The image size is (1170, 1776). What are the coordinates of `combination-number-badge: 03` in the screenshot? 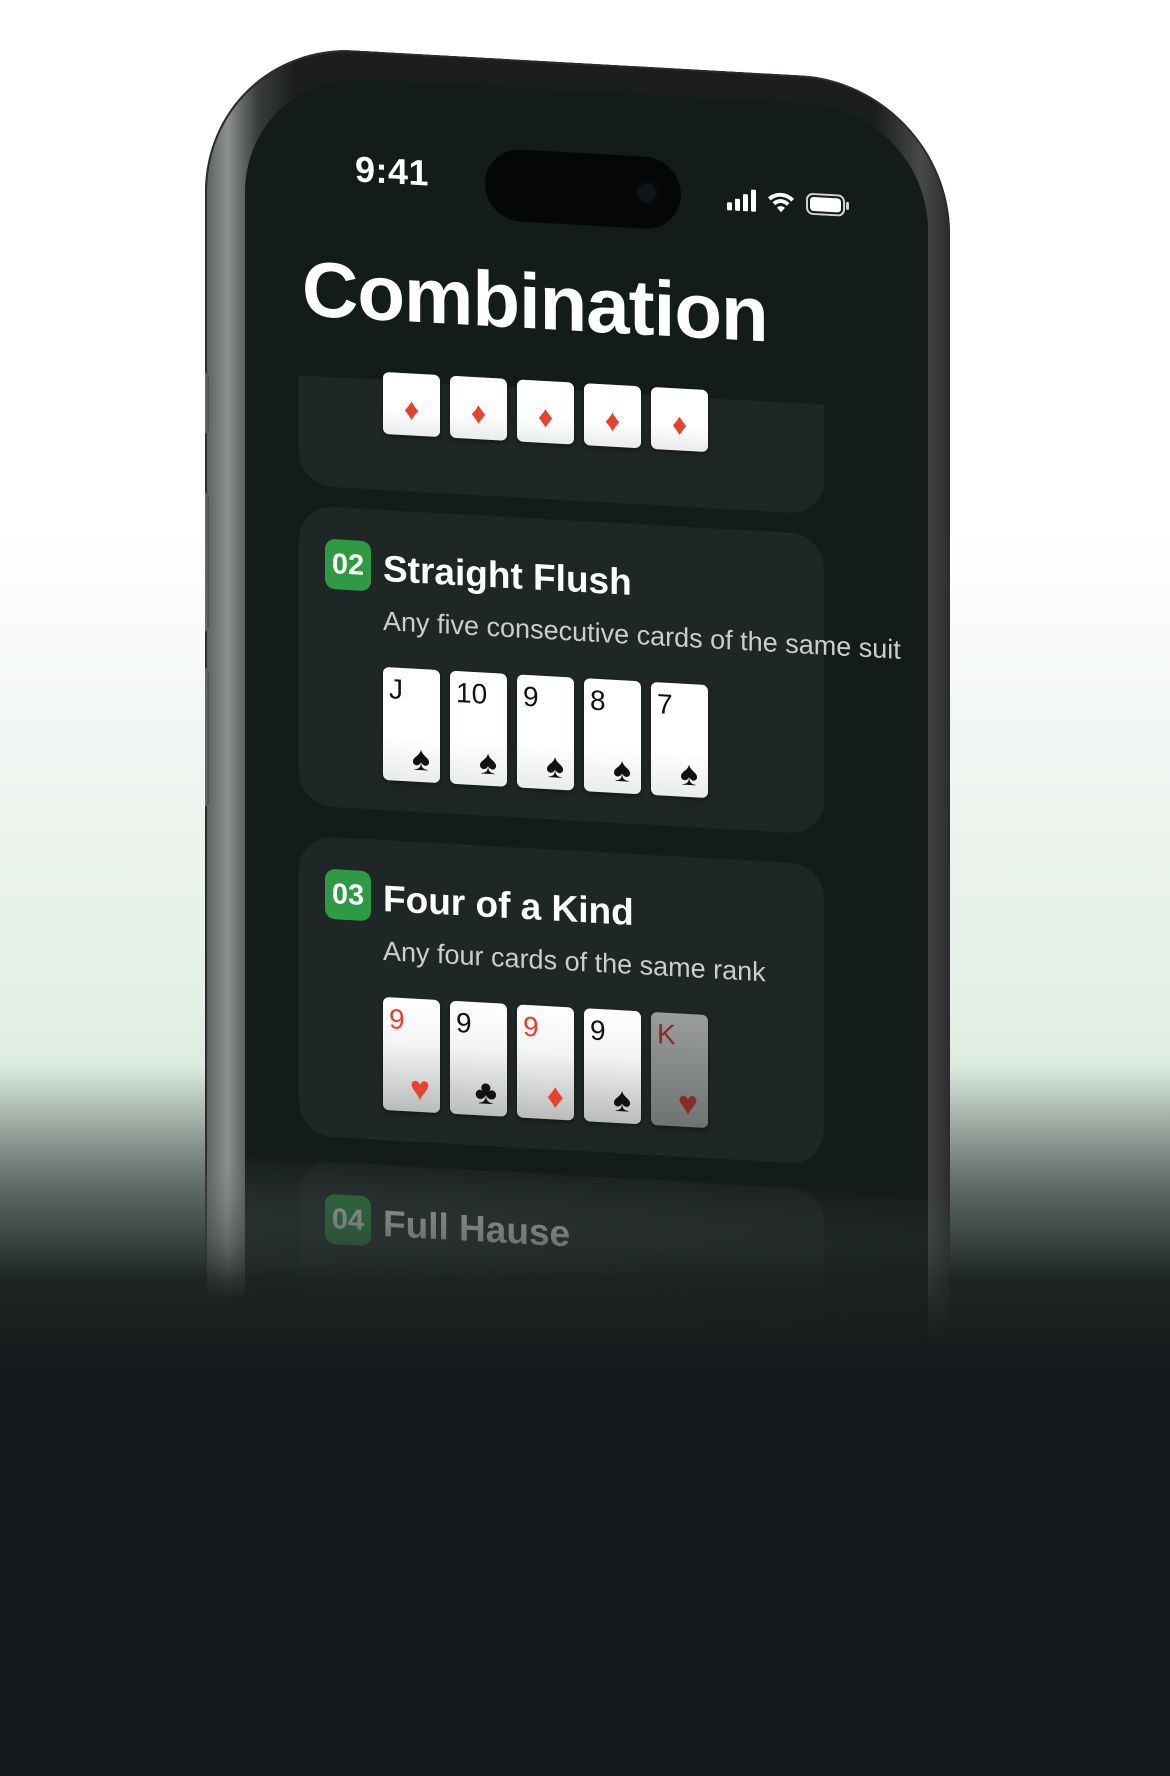 It's located at (348, 895).